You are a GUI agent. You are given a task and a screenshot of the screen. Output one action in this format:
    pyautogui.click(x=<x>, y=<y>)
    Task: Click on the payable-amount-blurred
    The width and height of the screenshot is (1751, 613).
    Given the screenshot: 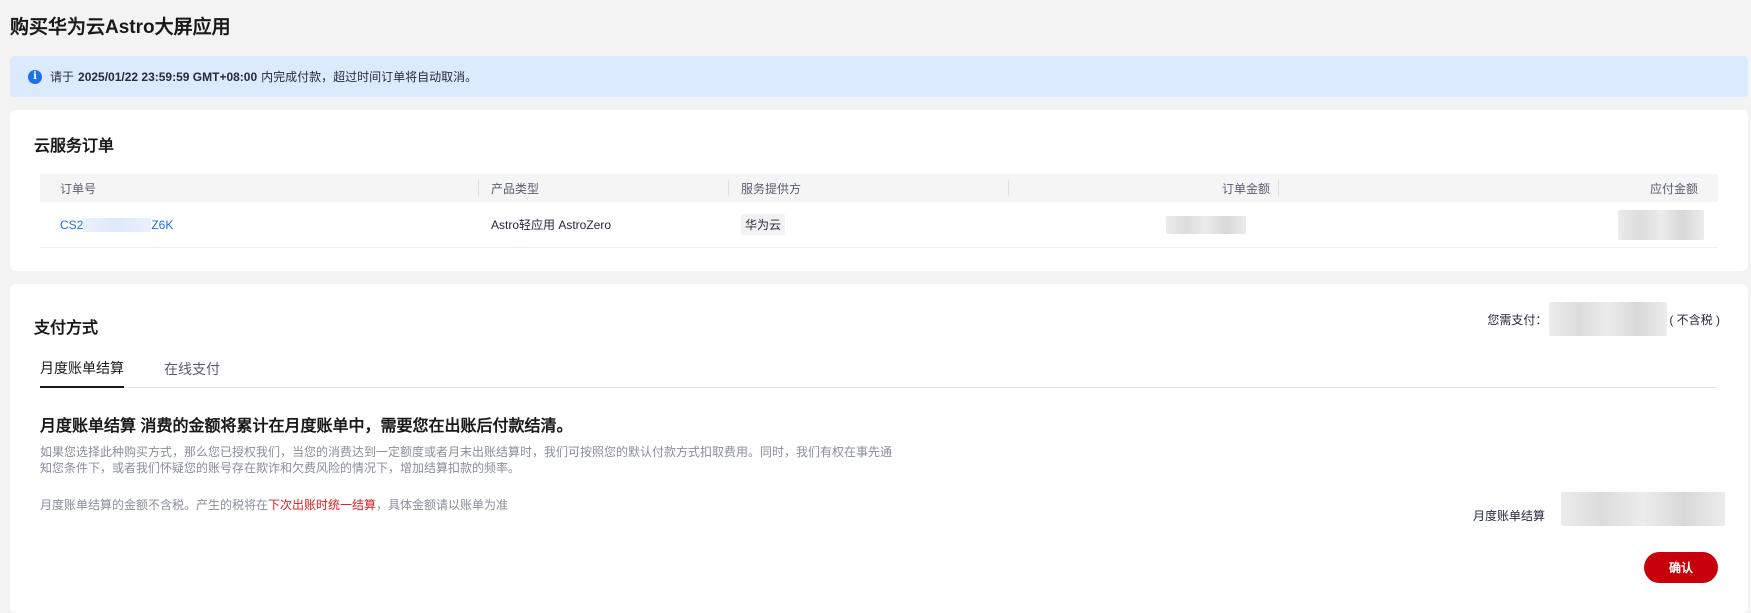 What is the action you would take?
    pyautogui.click(x=1661, y=224)
    